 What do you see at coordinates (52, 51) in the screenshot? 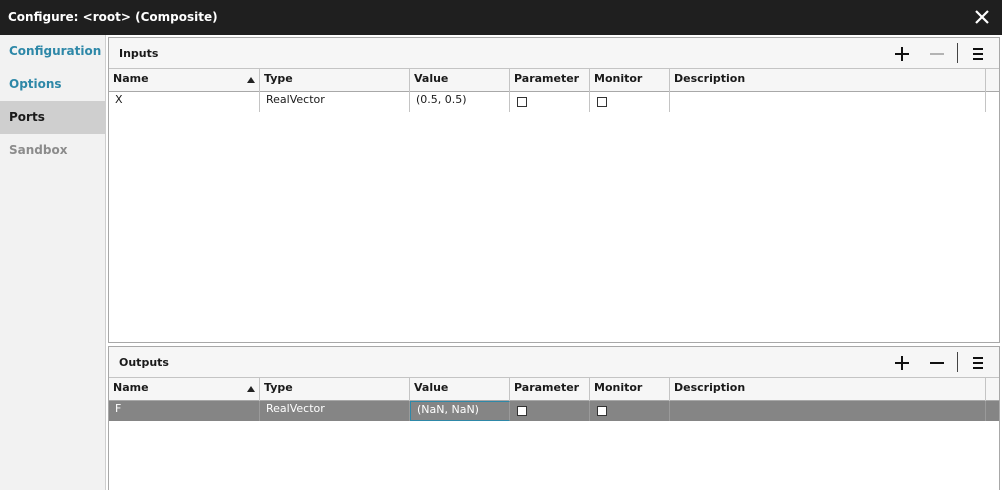
I see `sidebar-item-configuration: Configuration` at bounding box center [52, 51].